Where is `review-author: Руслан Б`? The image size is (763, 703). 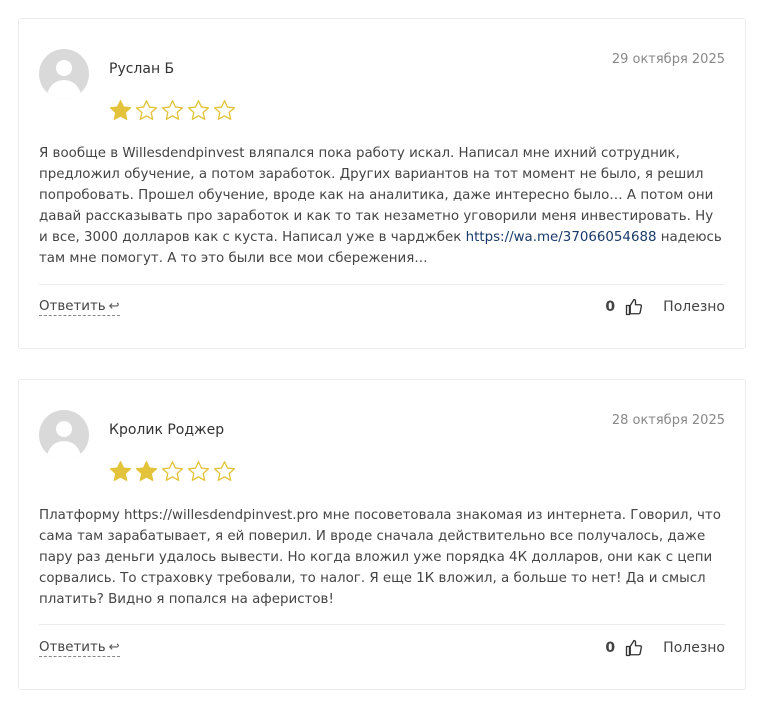
review-author: Руслан Б is located at coordinates (142, 69).